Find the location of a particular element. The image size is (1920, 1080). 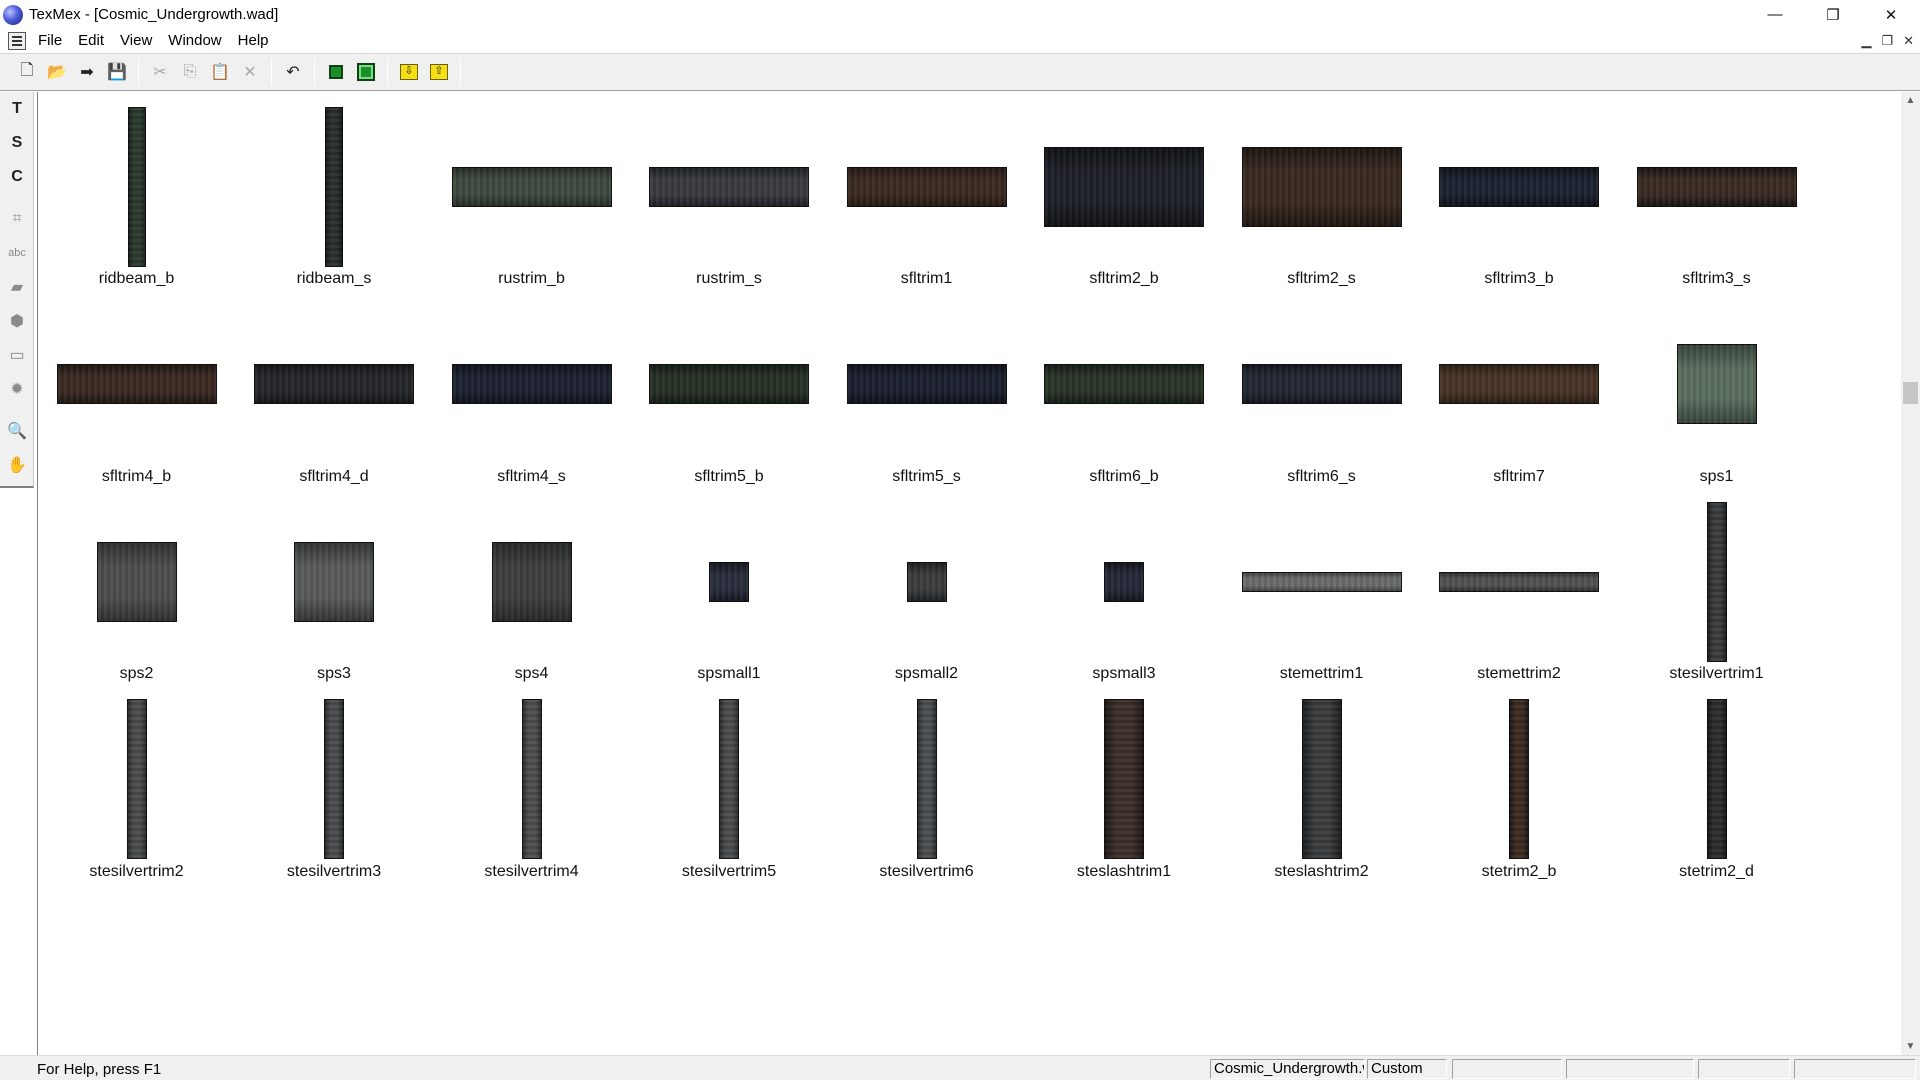

minimize-button: — is located at coordinates (1775, 14).